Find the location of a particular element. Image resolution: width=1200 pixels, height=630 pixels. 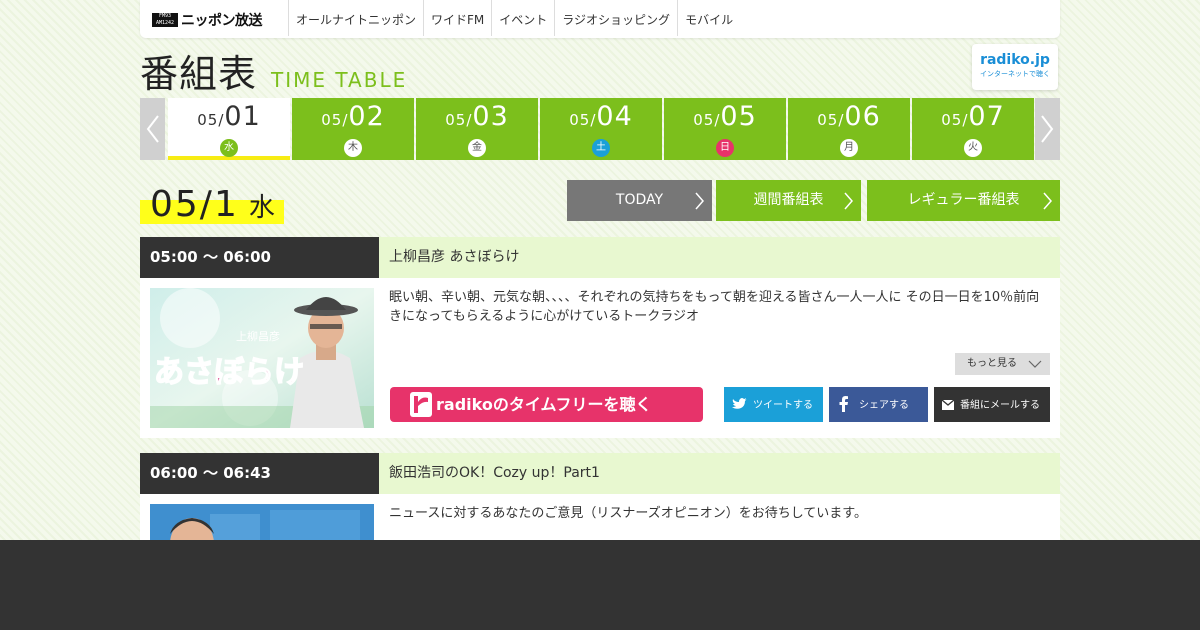

day-date: 05/04 is located at coordinates (601, 118).